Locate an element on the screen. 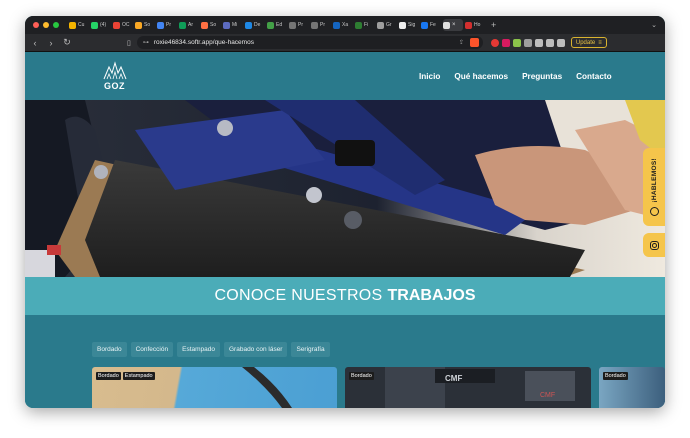  leo-ai-icon is located at coordinates (560, 42).